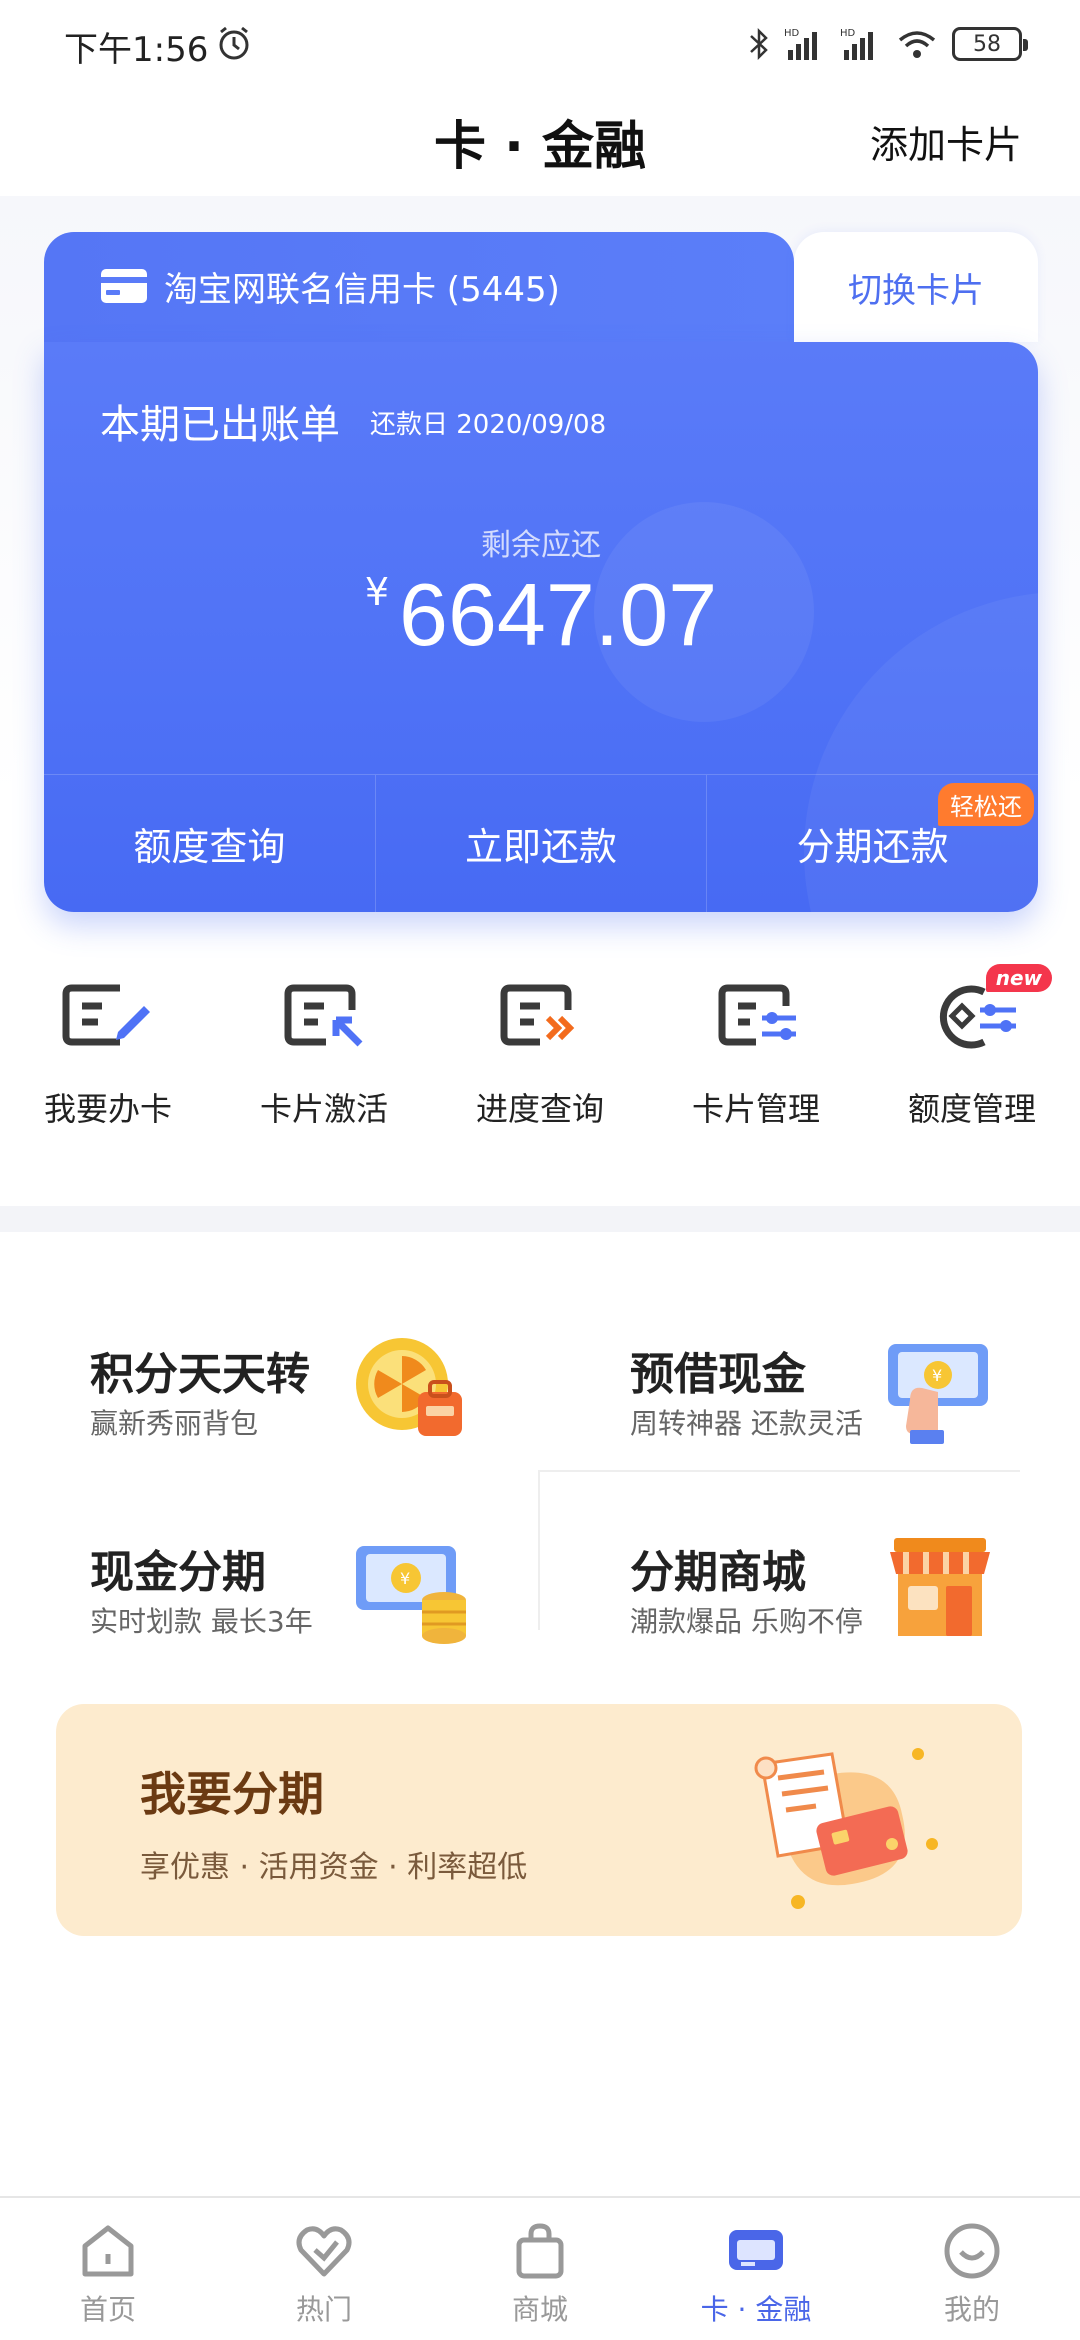 This screenshot has height=2340, width=1080. I want to click on feature-title: 分期商城, so click(718, 1572).